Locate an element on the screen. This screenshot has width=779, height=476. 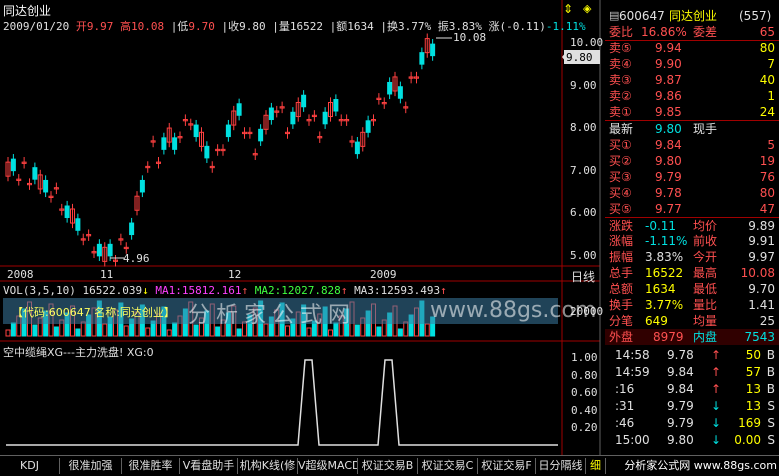
indicator-axis-label: 0.20 is located at coordinates (584, 427).